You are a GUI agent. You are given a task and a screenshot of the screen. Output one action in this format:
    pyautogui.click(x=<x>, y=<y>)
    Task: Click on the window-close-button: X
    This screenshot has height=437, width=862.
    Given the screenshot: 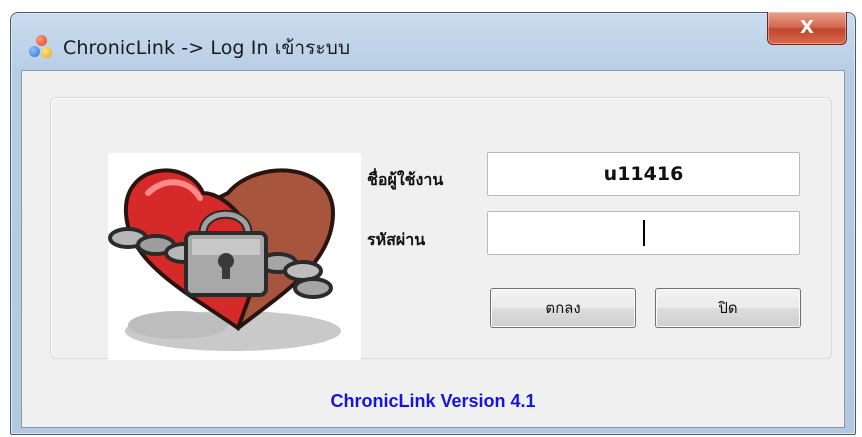 What is the action you would take?
    pyautogui.click(x=807, y=28)
    